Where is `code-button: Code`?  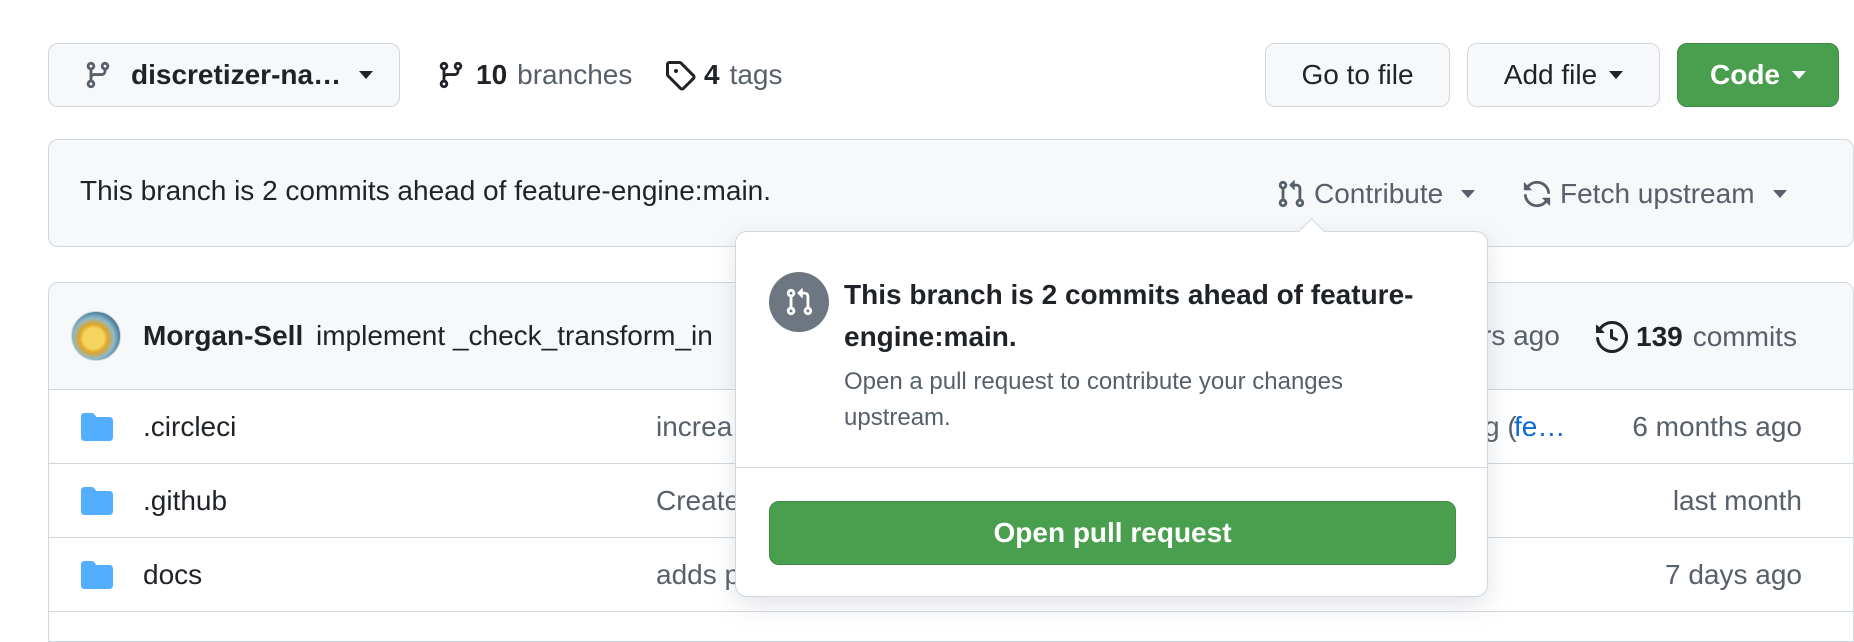
code-button: Code is located at coordinates (1758, 75).